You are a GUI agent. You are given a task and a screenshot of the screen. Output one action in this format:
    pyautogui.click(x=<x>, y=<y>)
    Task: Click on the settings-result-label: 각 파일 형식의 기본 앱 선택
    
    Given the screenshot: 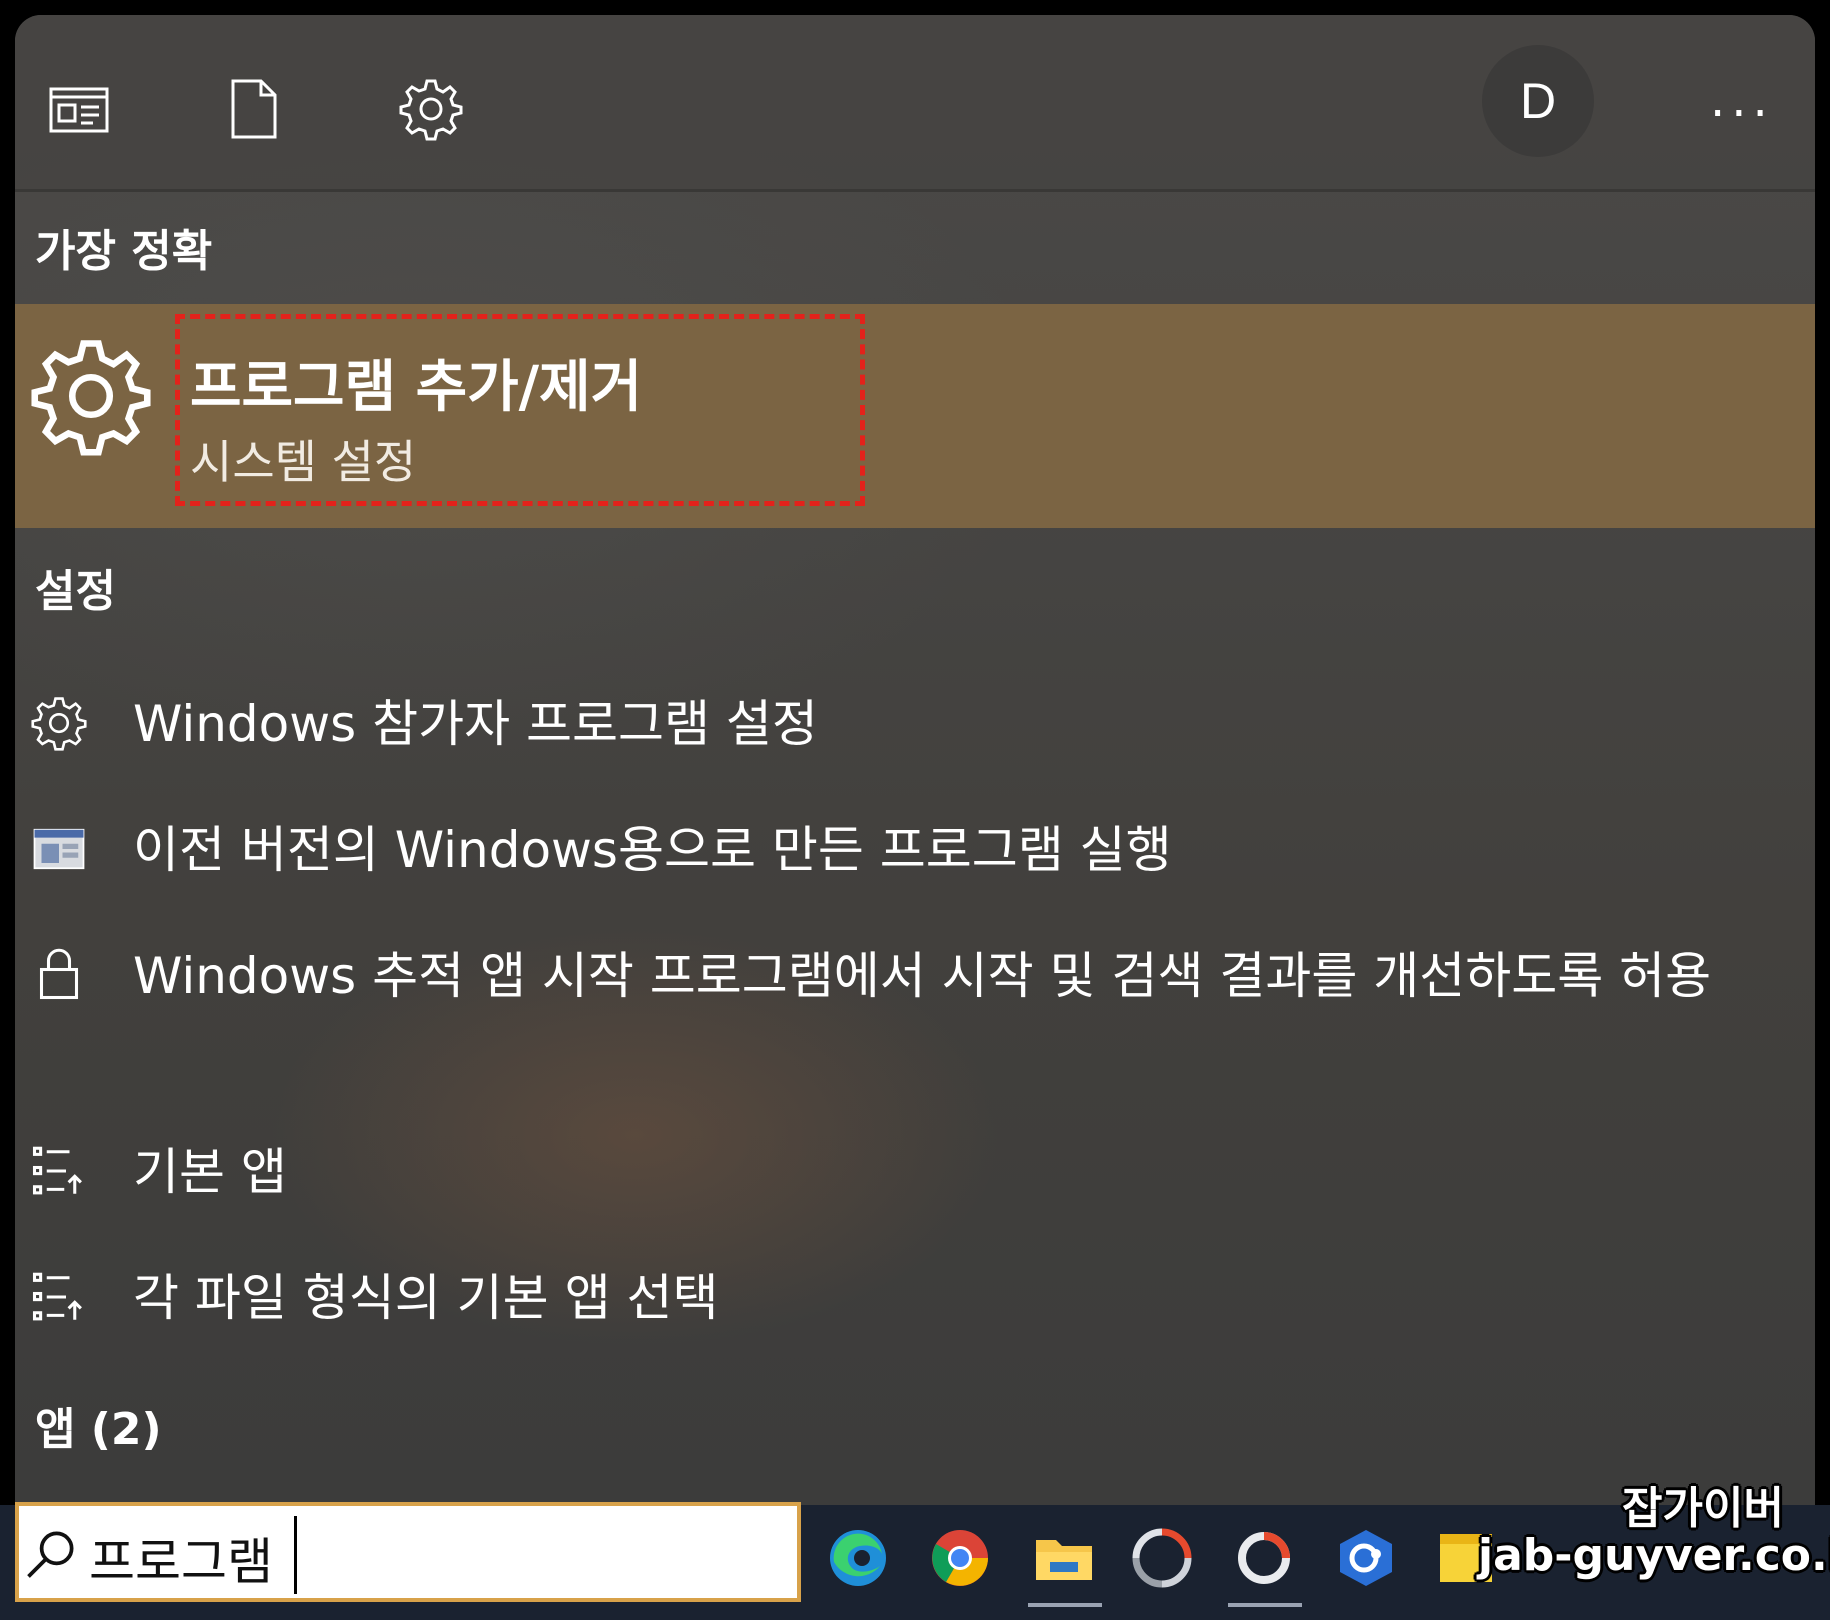 What is the action you would take?
    pyautogui.click(x=426, y=1298)
    